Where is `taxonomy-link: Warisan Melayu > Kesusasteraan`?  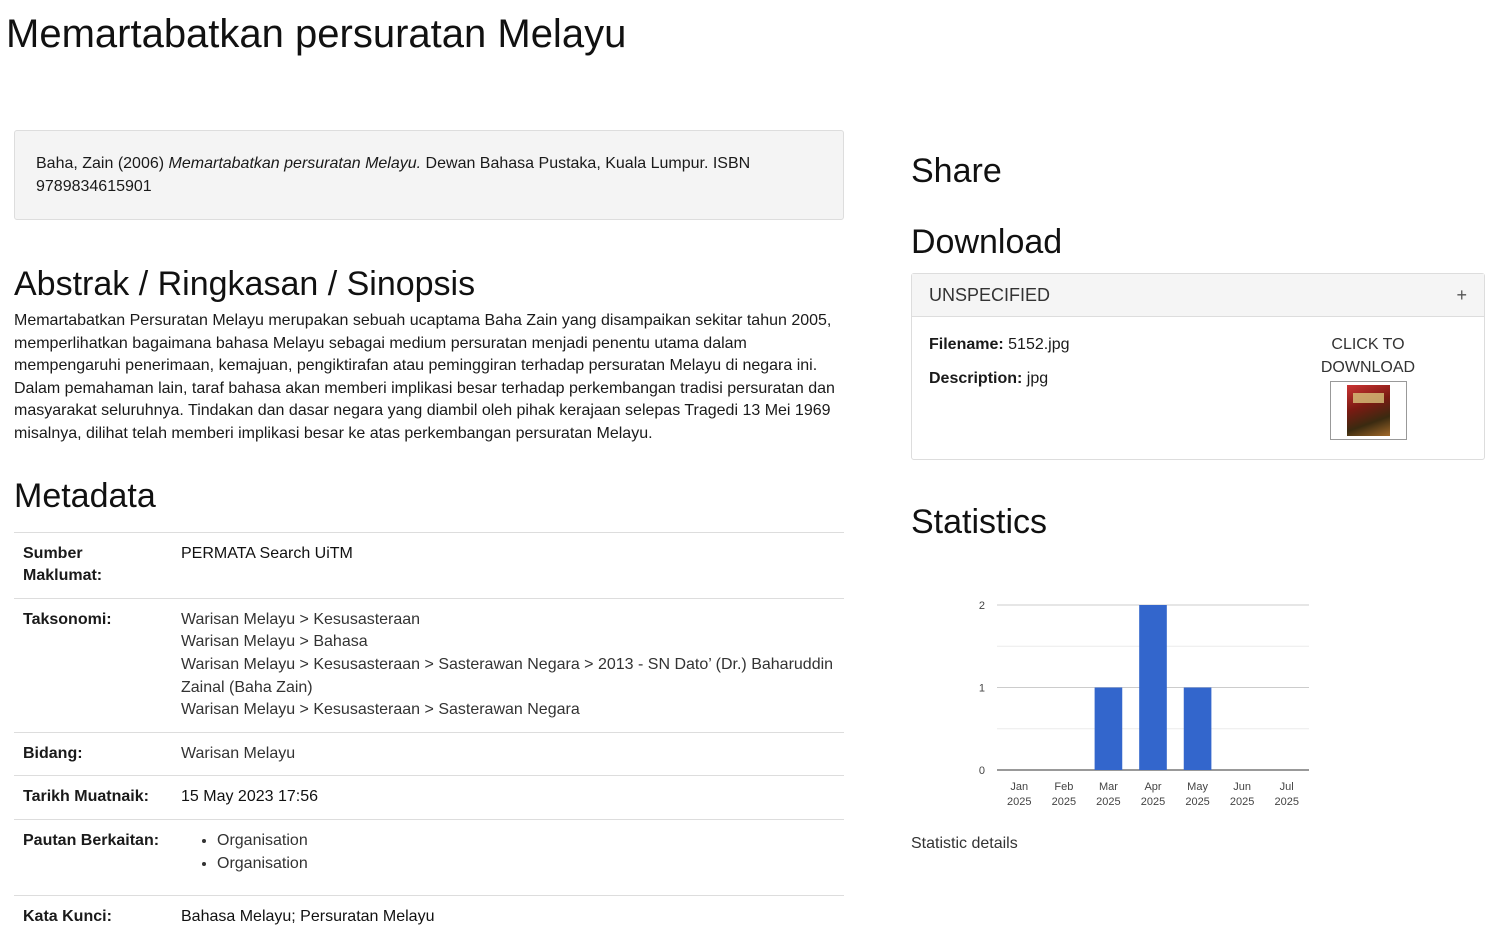 taxonomy-link: Warisan Melayu > Kesusasteraan is located at coordinates (300, 619).